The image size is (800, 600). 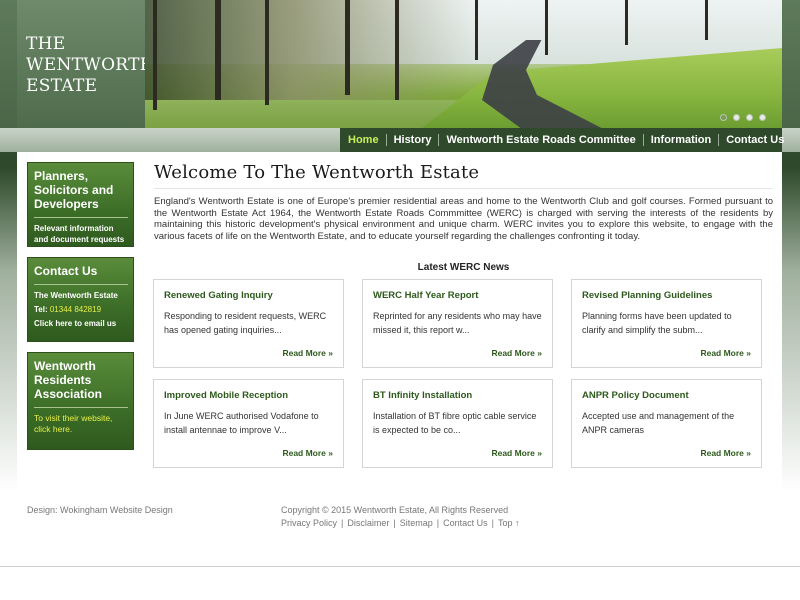 What do you see at coordinates (226, 395) in the screenshot?
I see `news-card-title: Improved Mobile Reception` at bounding box center [226, 395].